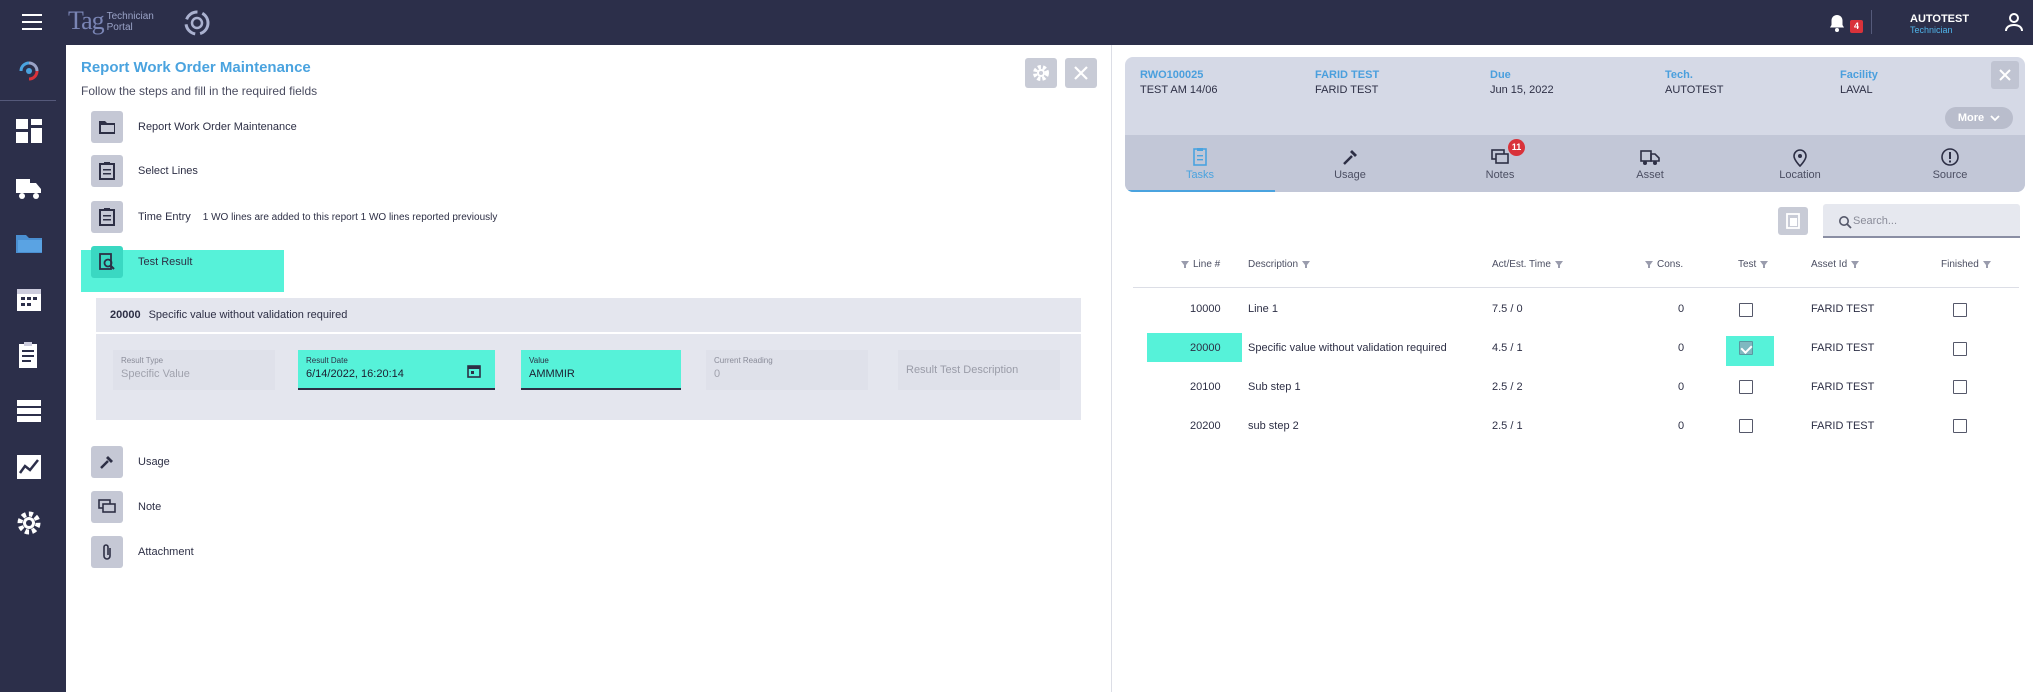 This screenshot has width=2033, height=692. I want to click on wo-number: RWO100025, so click(1178, 75).